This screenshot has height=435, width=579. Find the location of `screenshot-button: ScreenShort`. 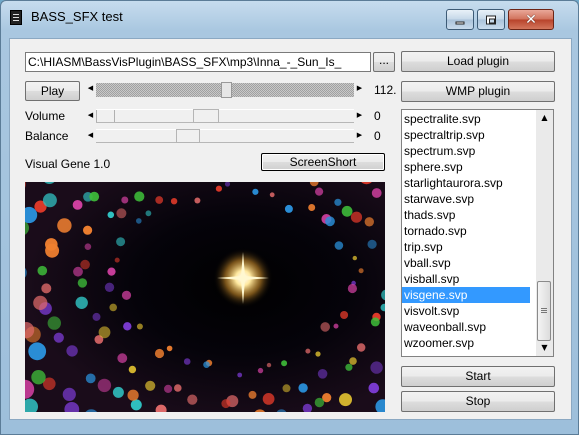

screenshot-button: ScreenShort is located at coordinates (323, 162).